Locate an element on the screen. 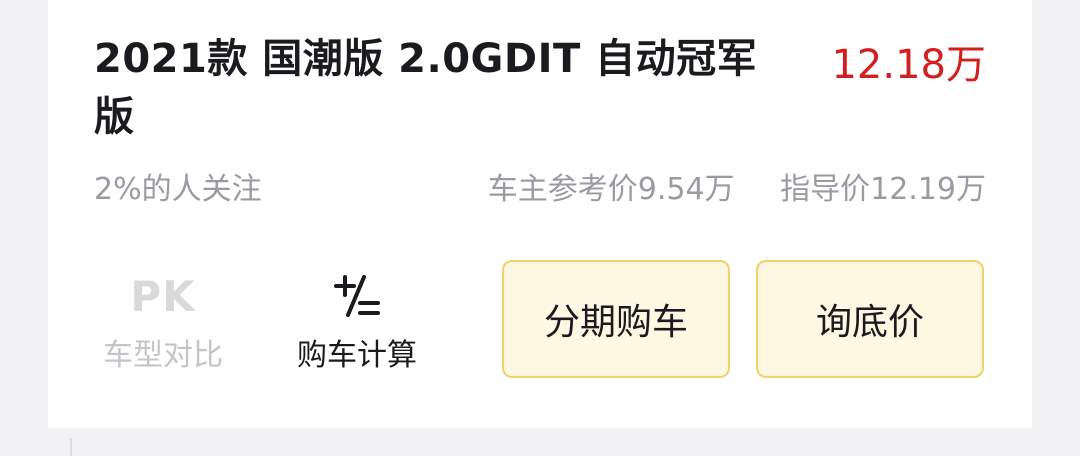 The image size is (1080, 456). purchase-calculator-tool: 购车计算 is located at coordinates (357, 323).